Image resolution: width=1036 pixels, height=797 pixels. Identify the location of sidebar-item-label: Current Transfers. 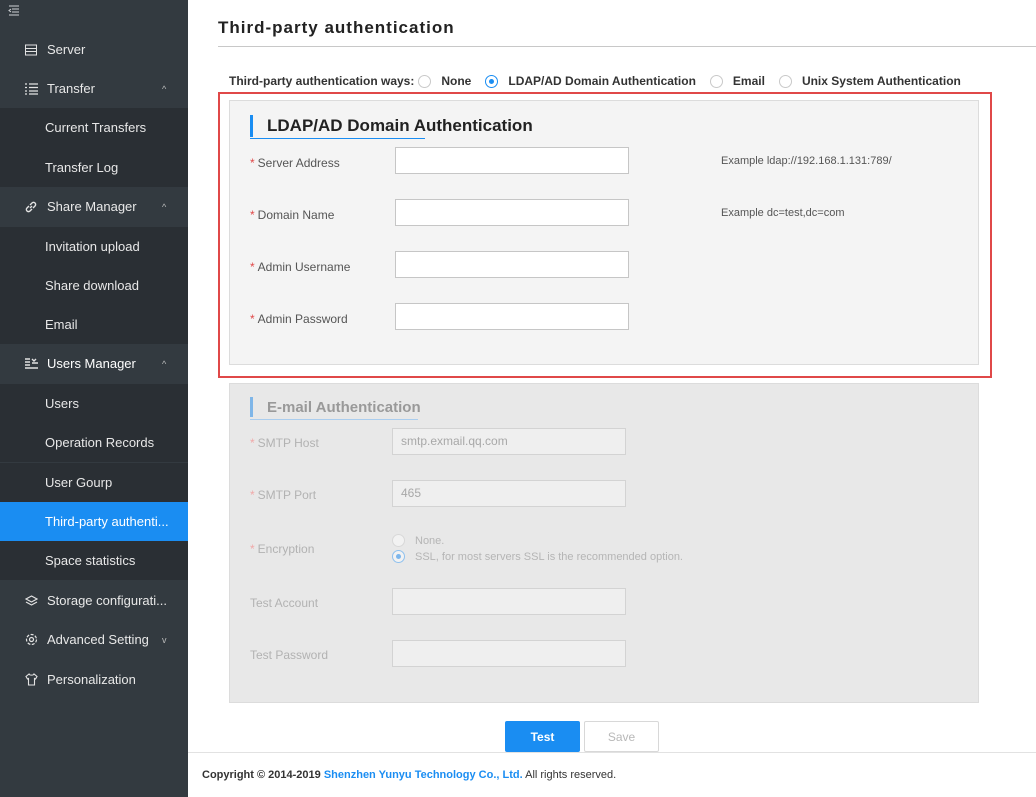
(96, 127).